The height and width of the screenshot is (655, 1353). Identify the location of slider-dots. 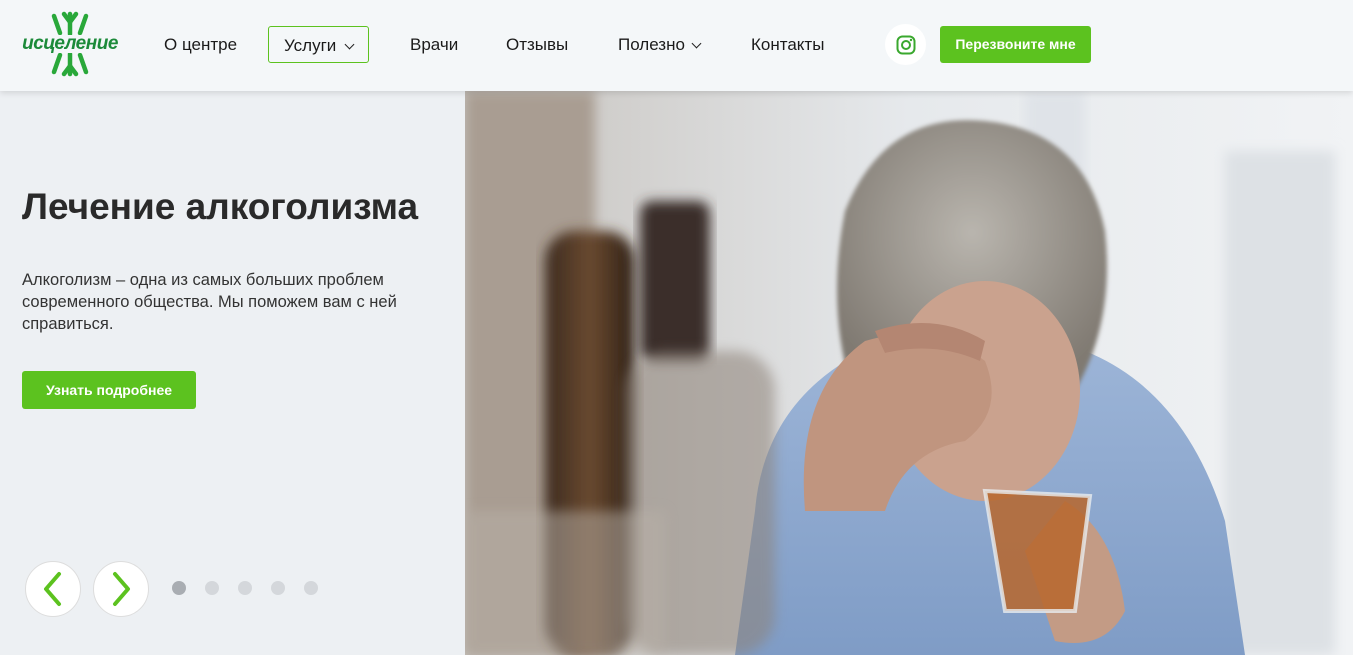
(245, 588).